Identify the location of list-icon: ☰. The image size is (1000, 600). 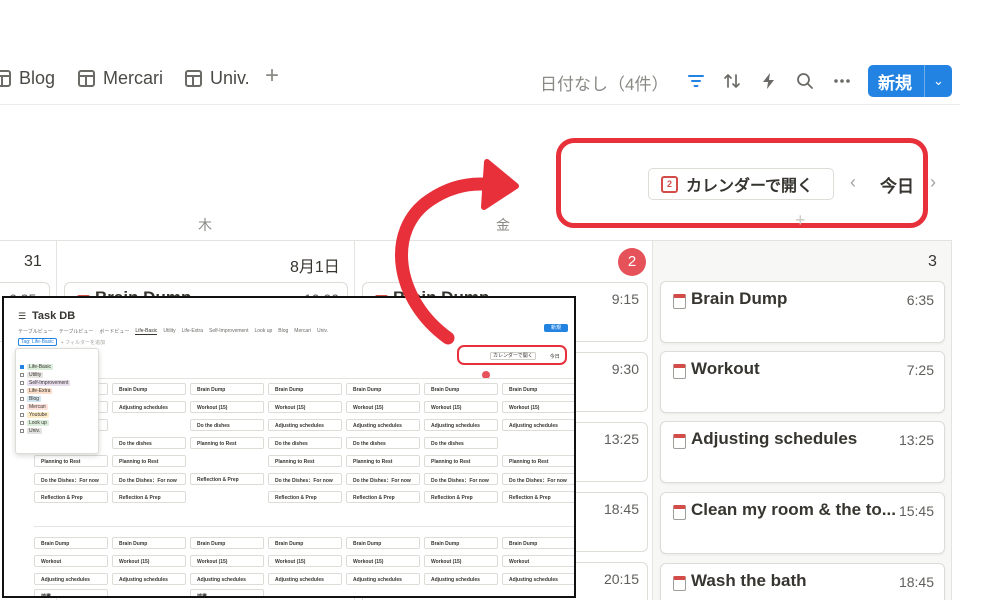
(22, 316).